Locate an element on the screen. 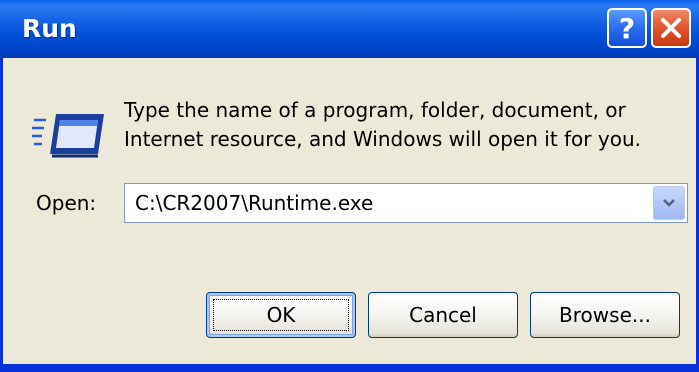 The image size is (699, 372). open-input: C:\CR2007\Runtime.exe is located at coordinates (254, 203).